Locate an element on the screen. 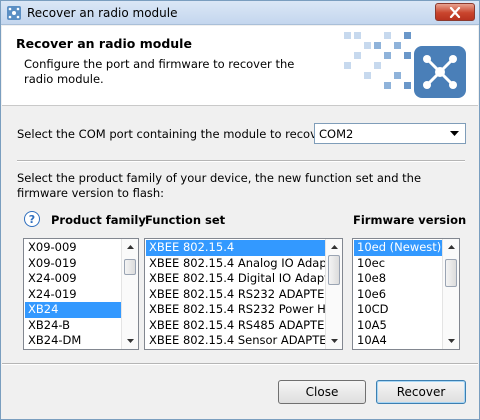 This screenshot has height=420, width=480. close-icon is located at coordinates (455, 12).